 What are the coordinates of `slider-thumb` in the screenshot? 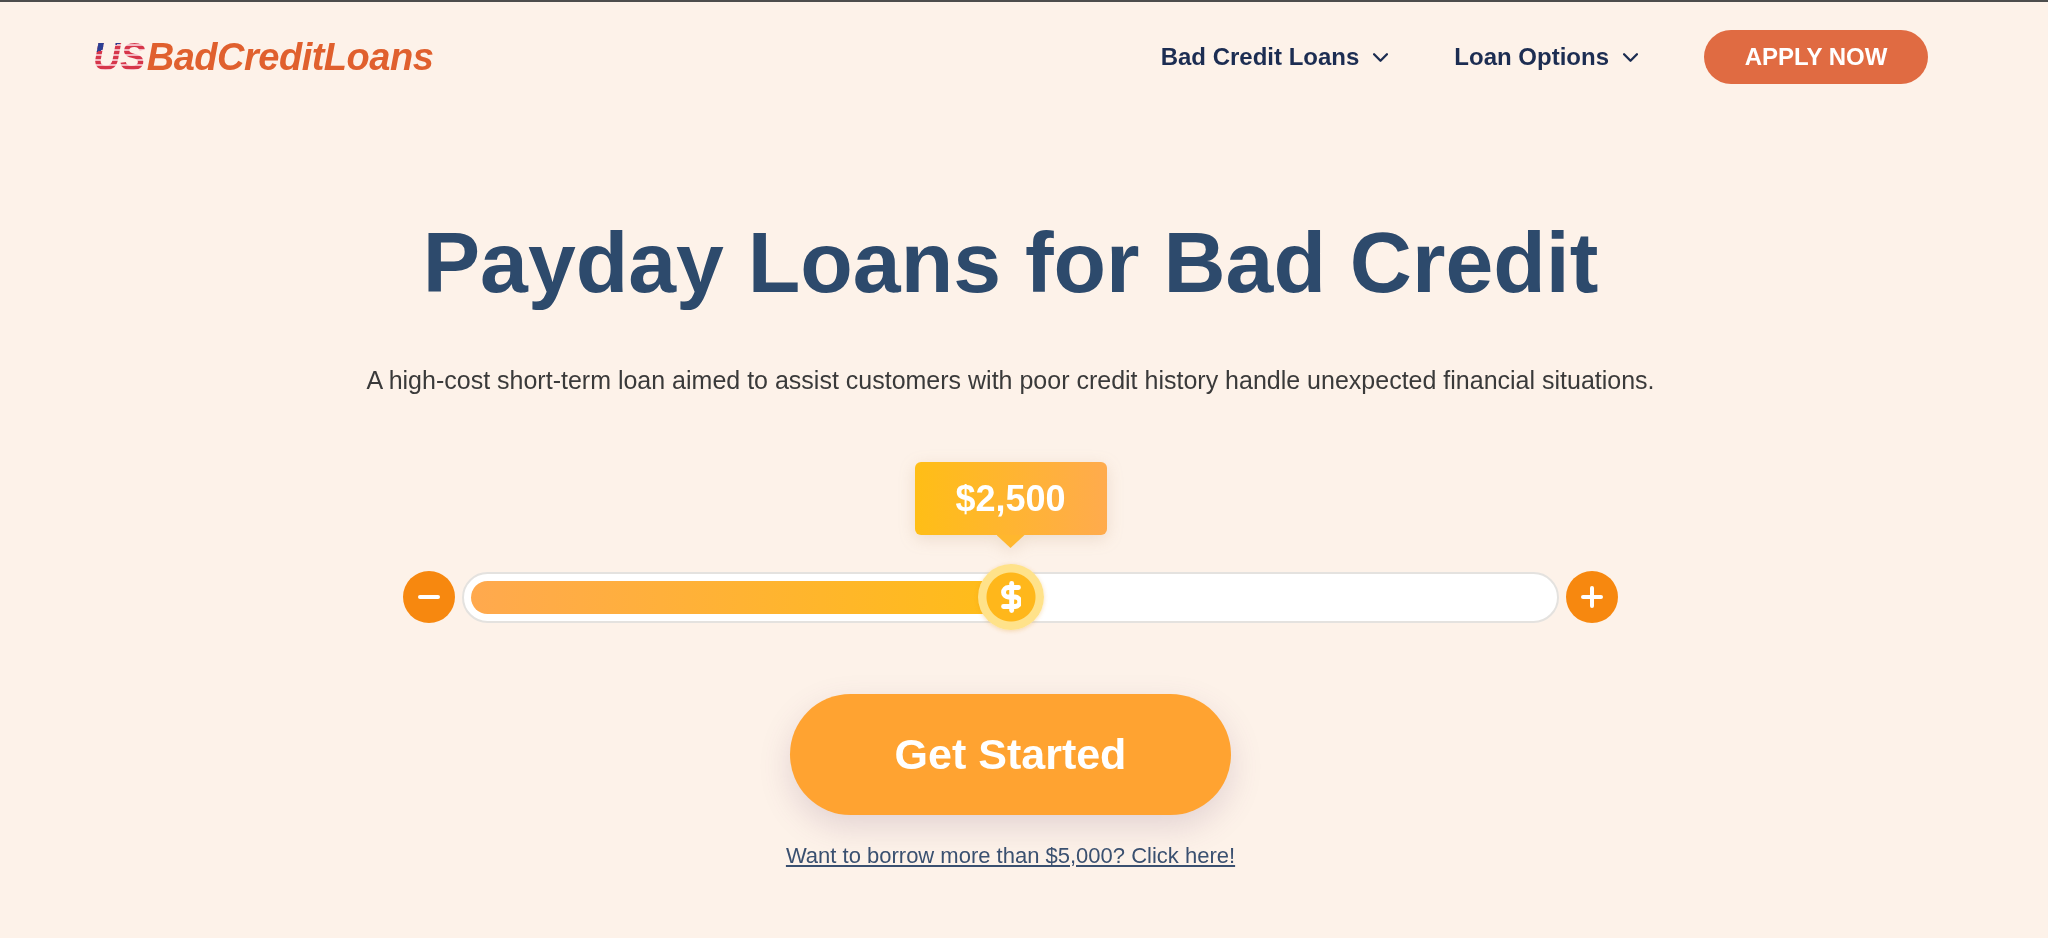 It's located at (1010, 597).